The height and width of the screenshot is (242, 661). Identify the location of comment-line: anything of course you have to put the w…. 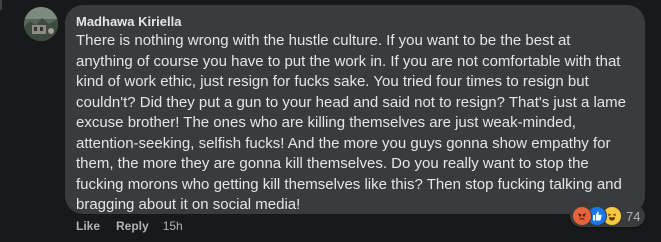
(348, 61).